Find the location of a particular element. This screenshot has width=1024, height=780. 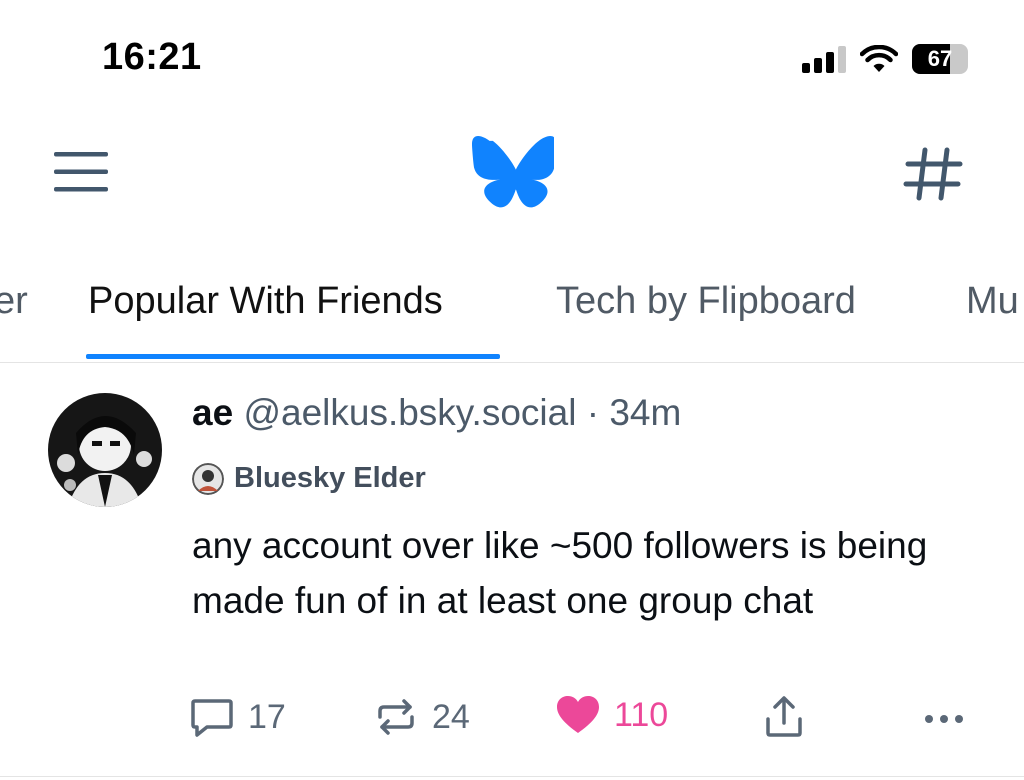

menu-button is located at coordinates (82, 172).